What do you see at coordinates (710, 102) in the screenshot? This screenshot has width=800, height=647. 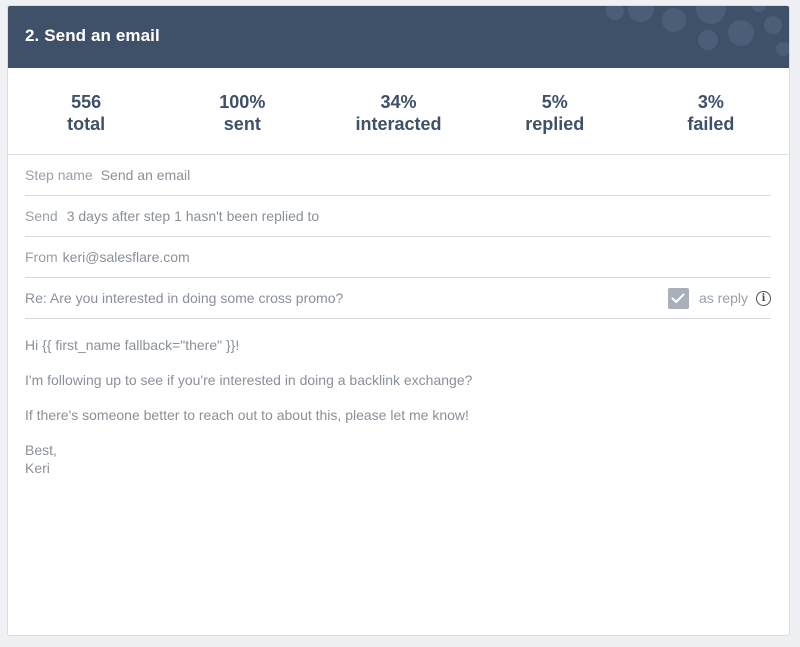 I see `stat-value: 3%` at bounding box center [710, 102].